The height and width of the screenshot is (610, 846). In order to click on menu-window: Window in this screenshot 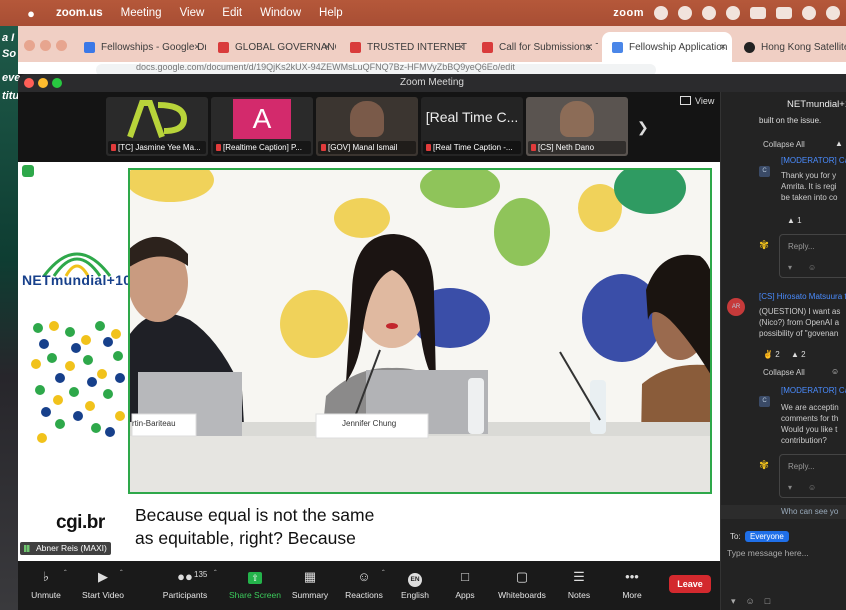, I will do `click(280, 13)`.